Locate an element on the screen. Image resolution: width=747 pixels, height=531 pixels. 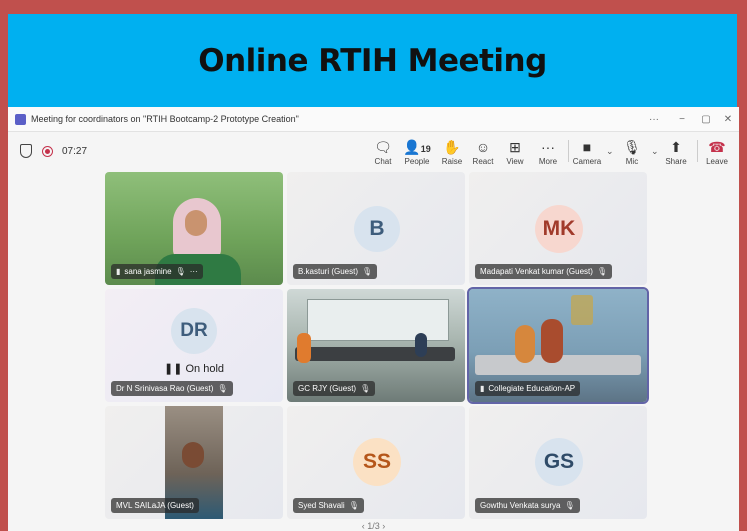
banner-title: Online RTIH Meeting is located at coordinates (372, 60).